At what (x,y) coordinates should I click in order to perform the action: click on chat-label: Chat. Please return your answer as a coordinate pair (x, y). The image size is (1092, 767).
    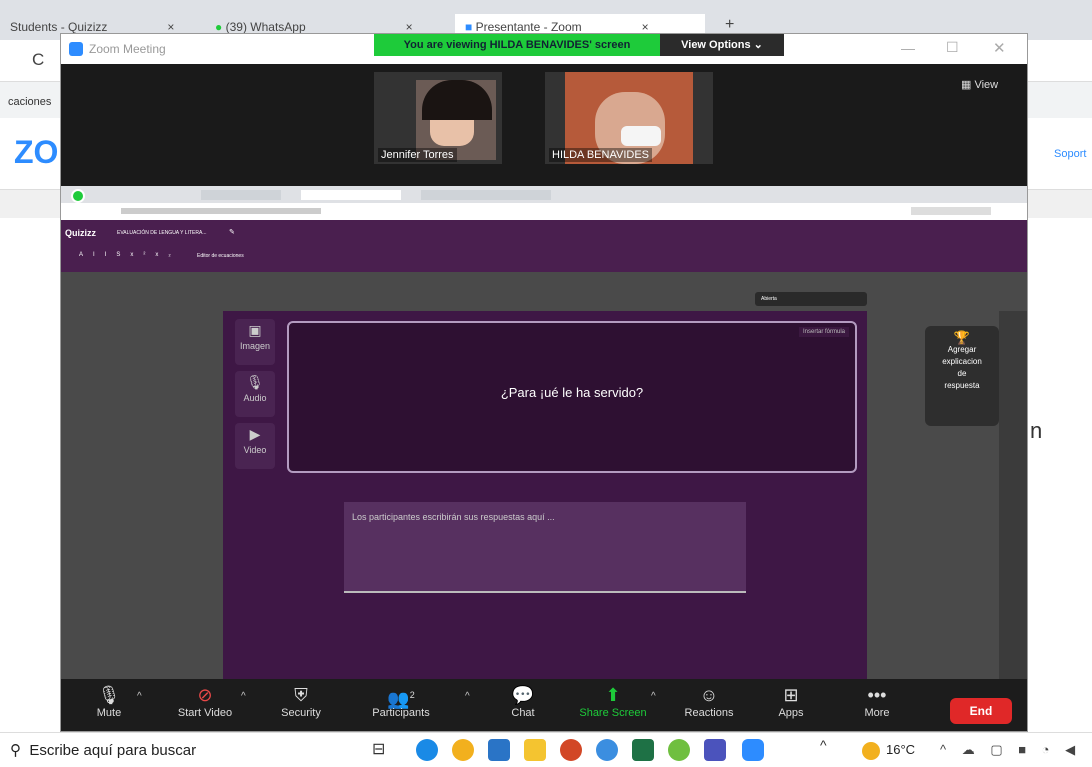
    Looking at the image, I should click on (523, 713).